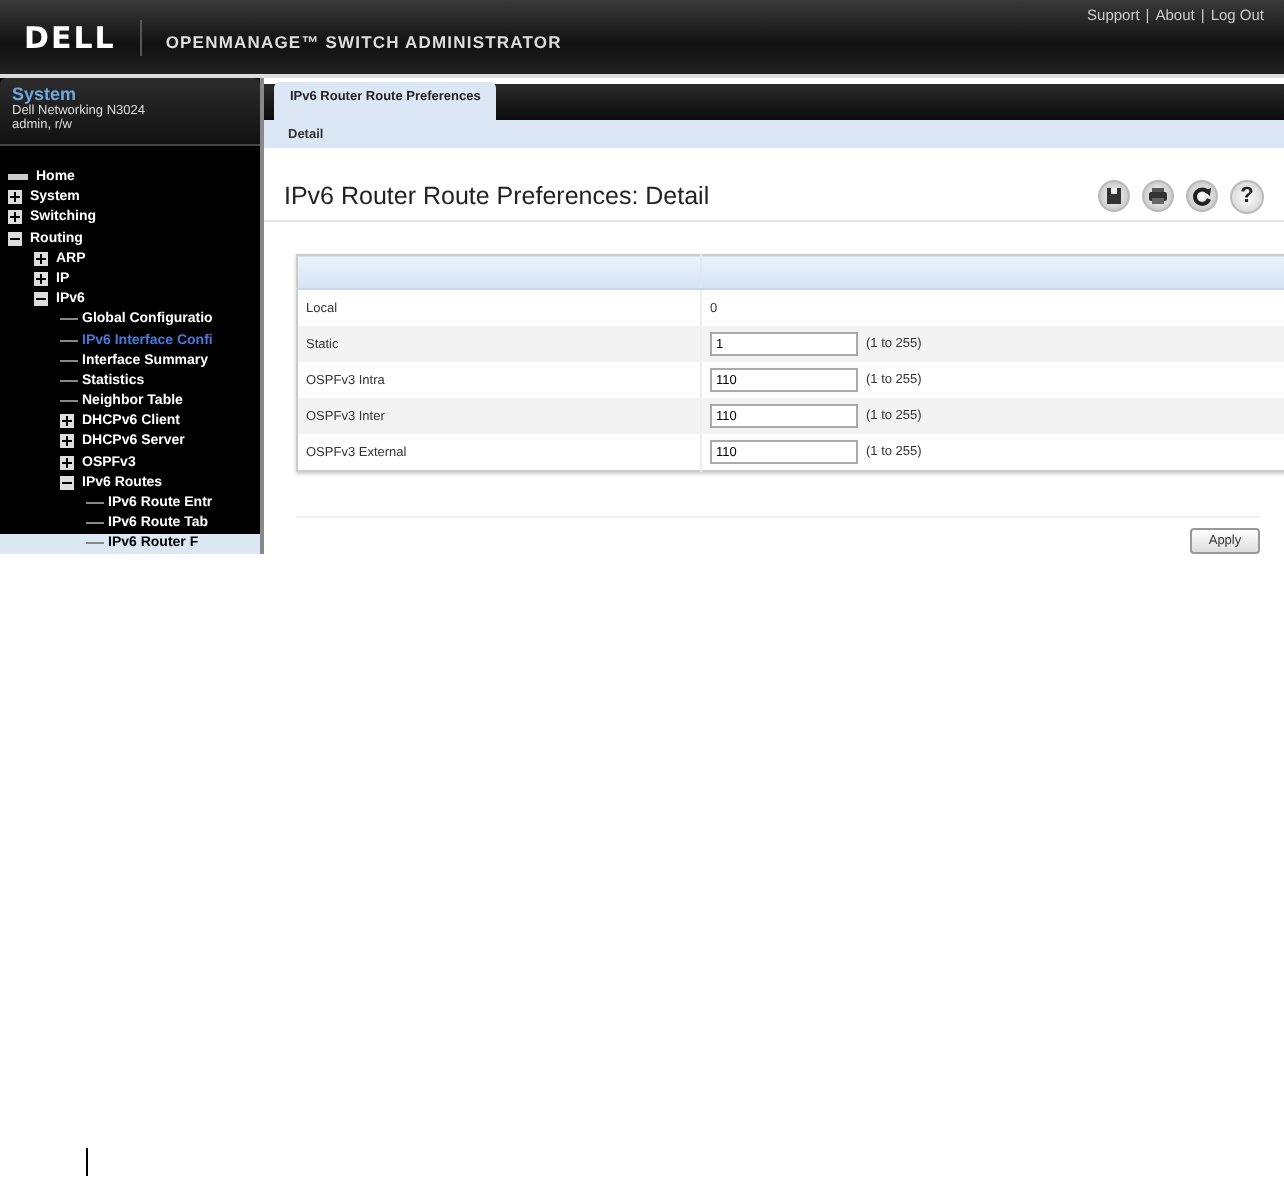 The width and height of the screenshot is (1284, 1178). I want to click on help-icon: ?, so click(1247, 196).